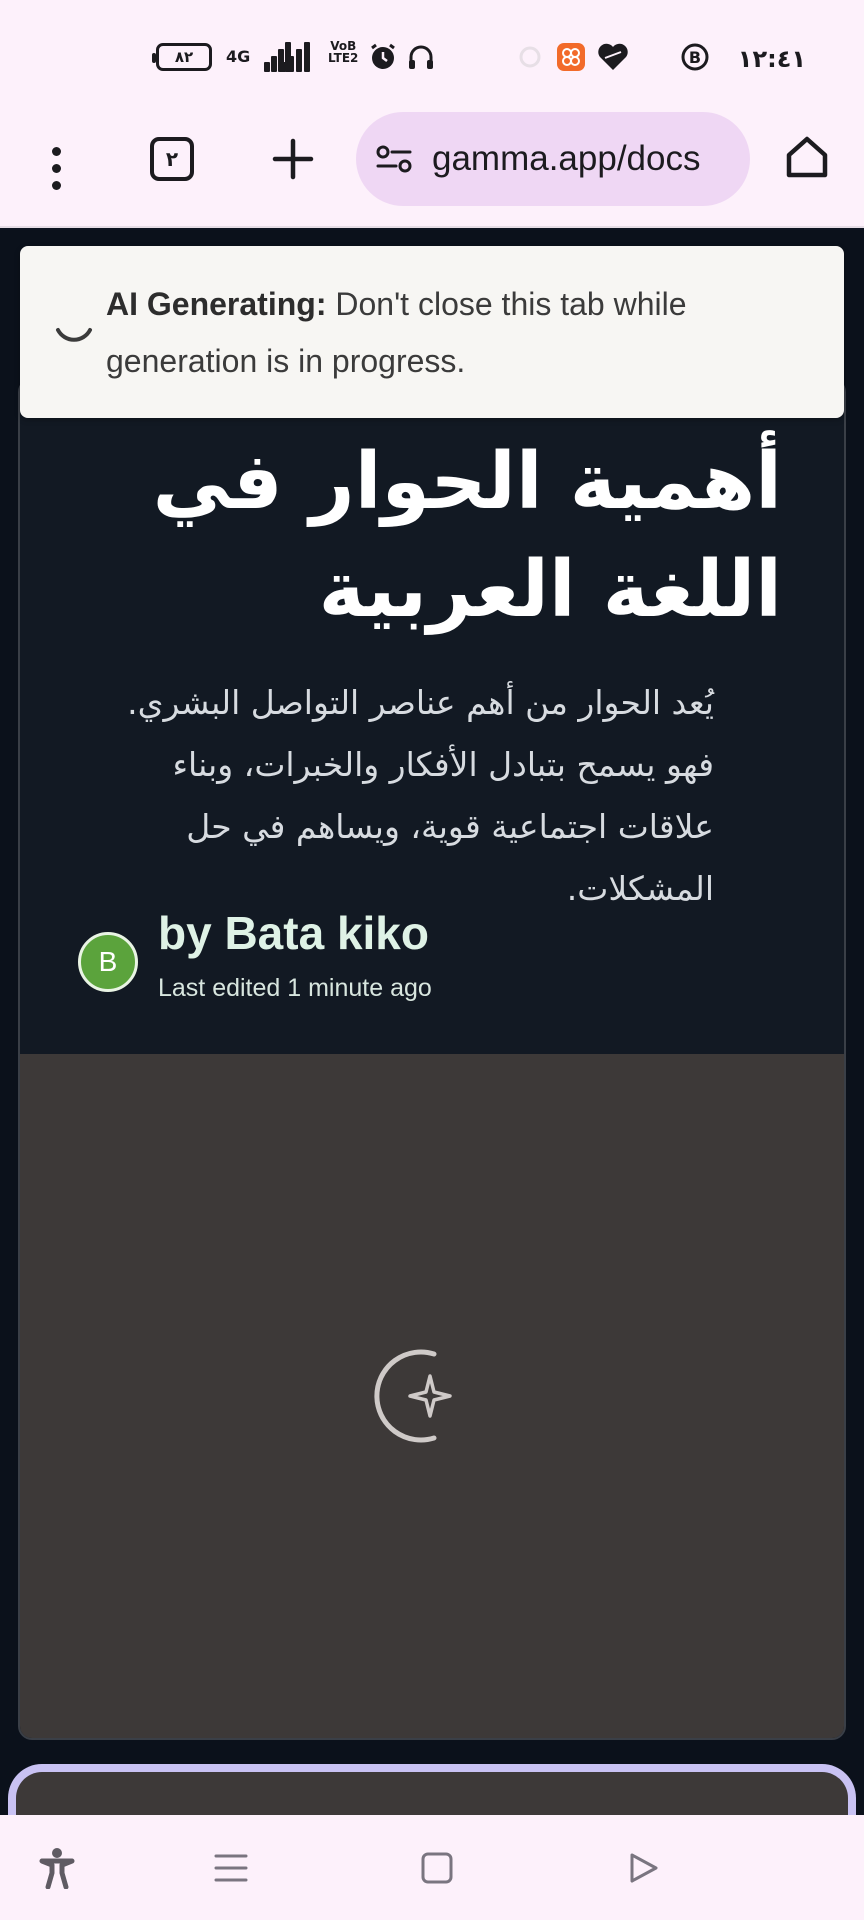  What do you see at coordinates (566, 159) in the screenshot?
I see `url-text: gamma.app/docs` at bounding box center [566, 159].